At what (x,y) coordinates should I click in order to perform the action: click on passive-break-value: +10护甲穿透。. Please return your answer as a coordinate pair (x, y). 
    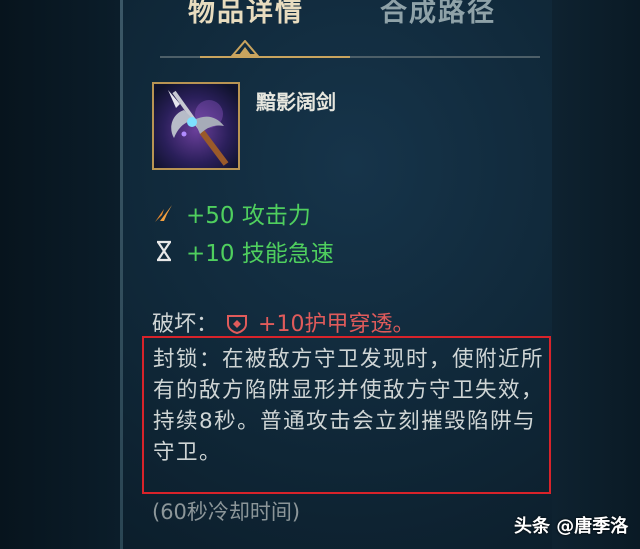
    Looking at the image, I should click on (336, 324).